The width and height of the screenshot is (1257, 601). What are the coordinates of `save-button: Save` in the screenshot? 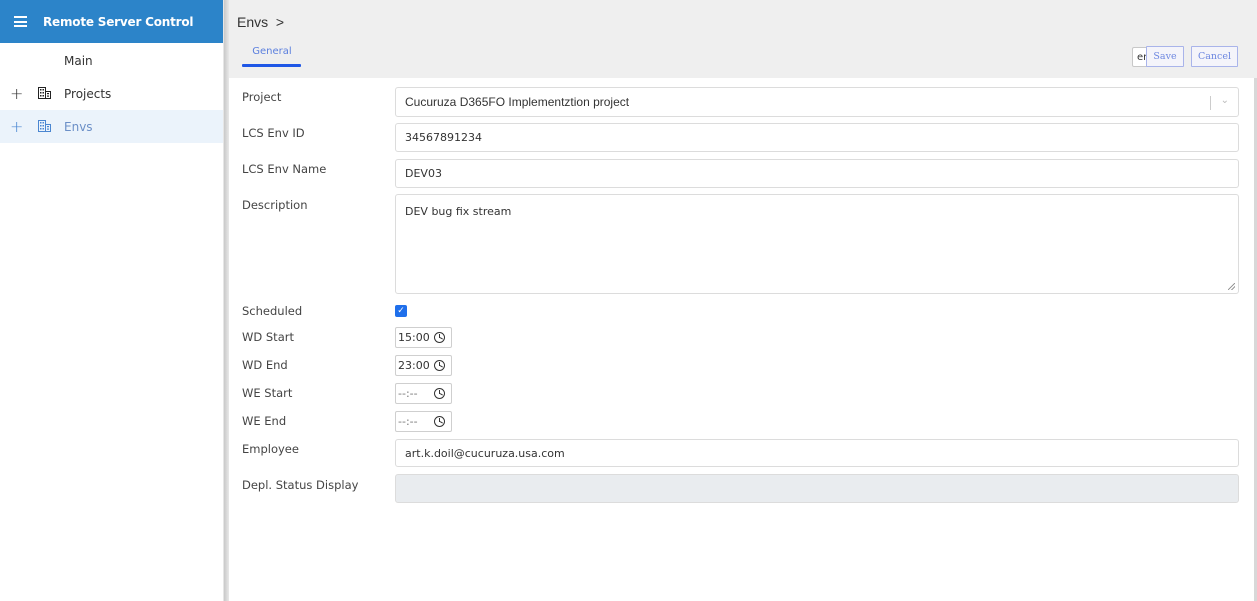 It's located at (1165, 56).